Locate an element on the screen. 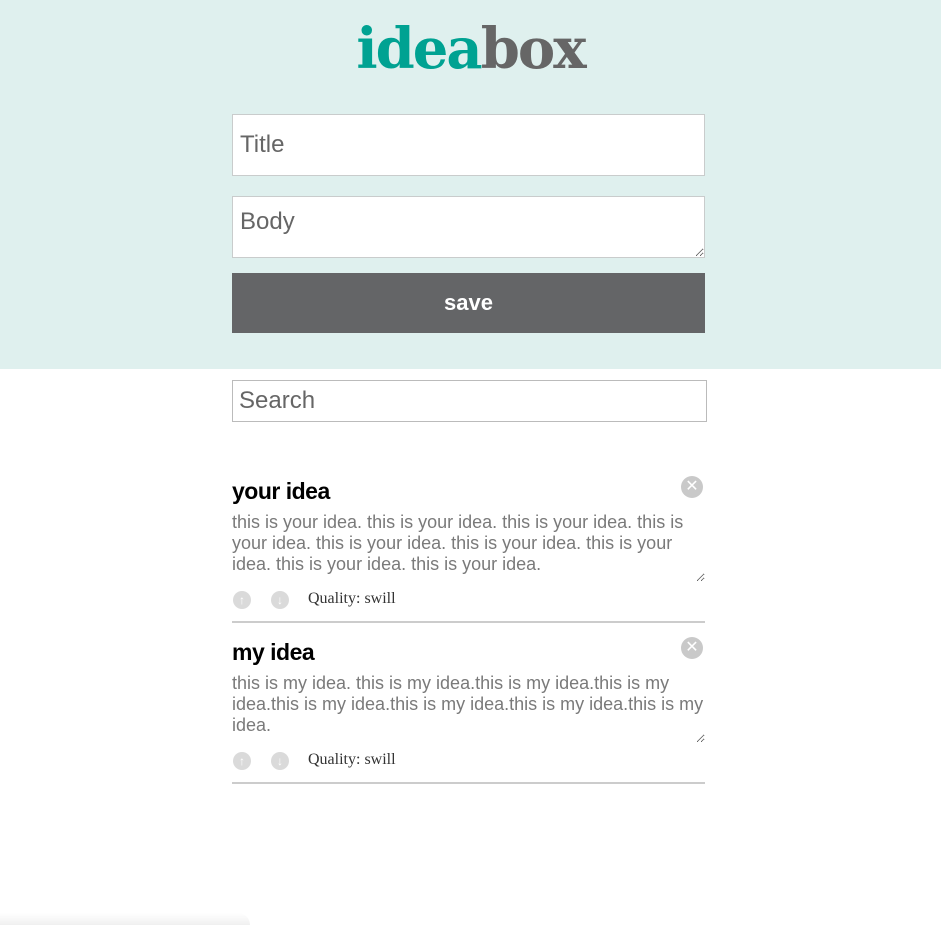  logo: ideabox is located at coordinates (470, 49).